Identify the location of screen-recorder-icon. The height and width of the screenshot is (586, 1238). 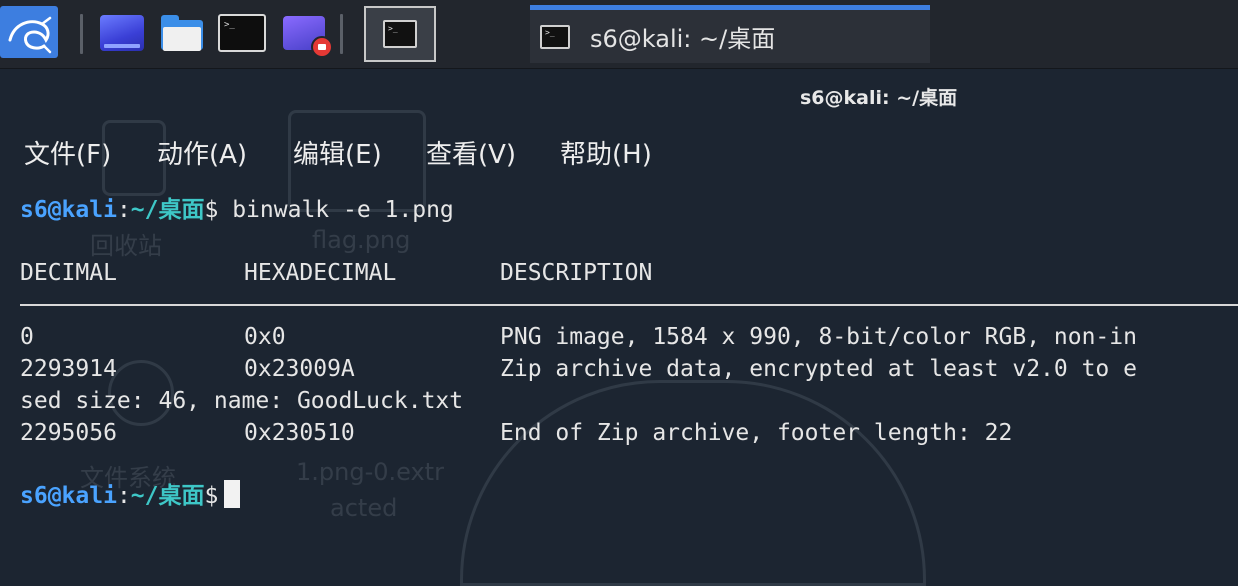
(308, 37).